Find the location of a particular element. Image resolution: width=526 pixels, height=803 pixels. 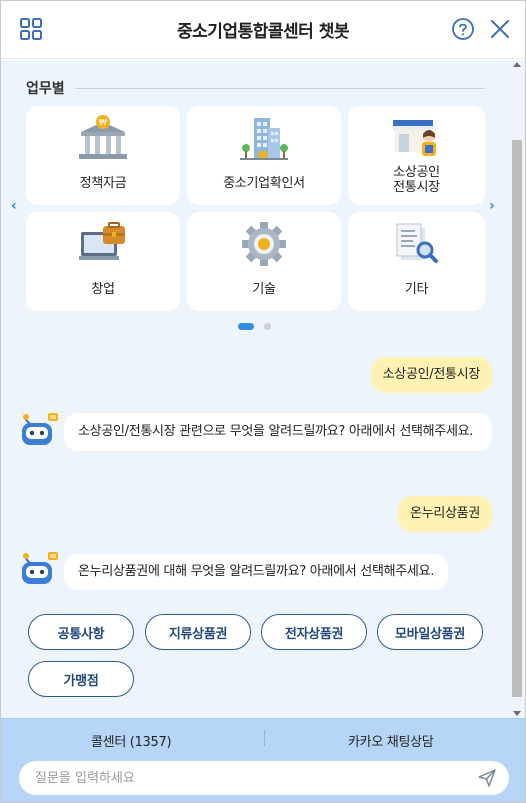

card-label-line1: 소상공인 전통시장 is located at coordinates (416, 180).